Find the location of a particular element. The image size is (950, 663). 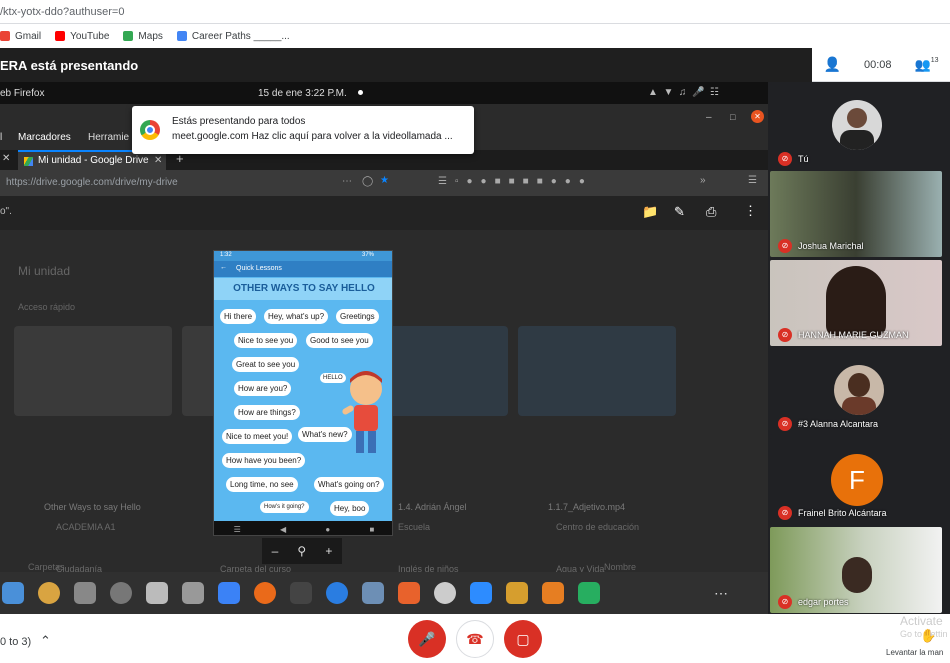

participant-tile: ⊘ Tú is located at coordinates (856, 127).